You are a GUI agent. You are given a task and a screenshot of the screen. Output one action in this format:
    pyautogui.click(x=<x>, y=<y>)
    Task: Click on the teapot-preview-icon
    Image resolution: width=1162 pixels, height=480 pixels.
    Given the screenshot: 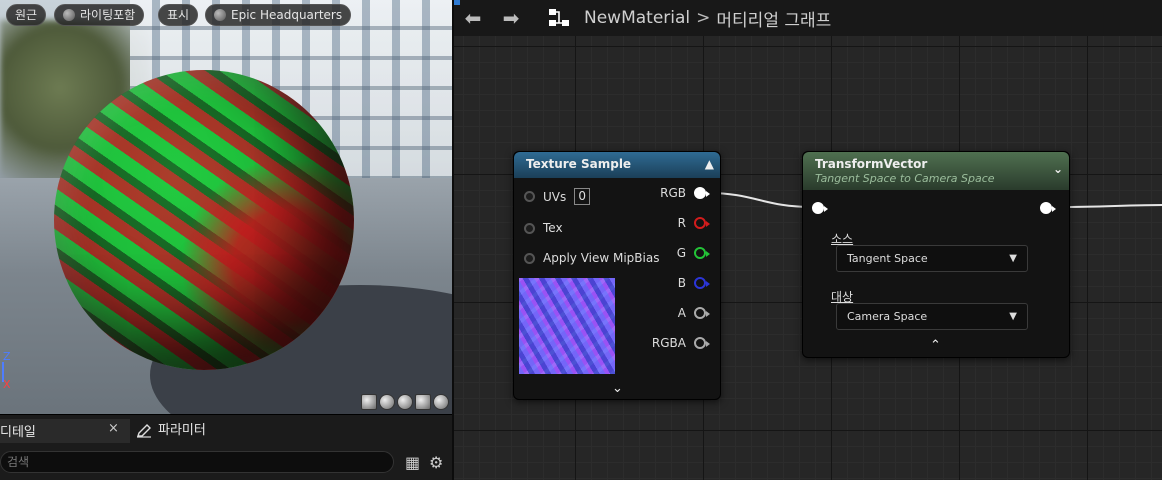 What is the action you would take?
    pyautogui.click(x=441, y=402)
    